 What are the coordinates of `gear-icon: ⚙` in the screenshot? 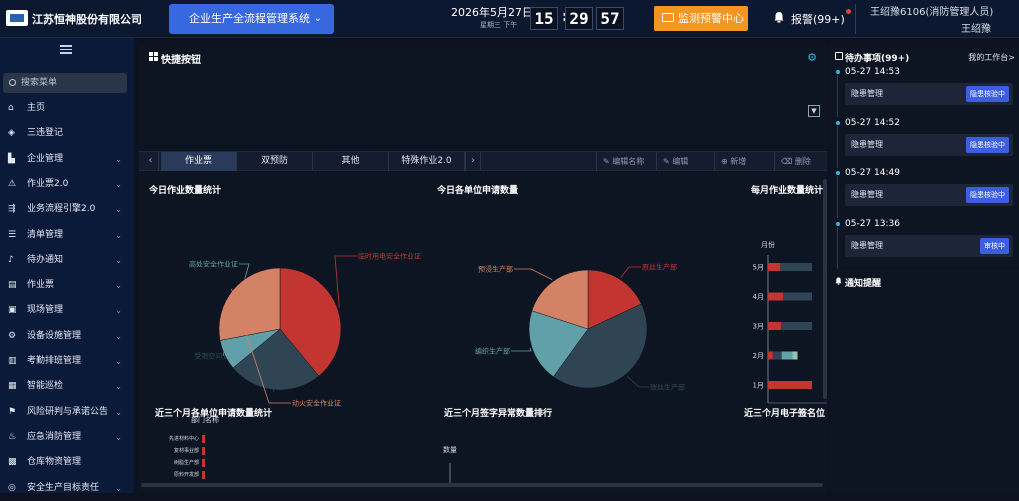 It's located at (812, 57).